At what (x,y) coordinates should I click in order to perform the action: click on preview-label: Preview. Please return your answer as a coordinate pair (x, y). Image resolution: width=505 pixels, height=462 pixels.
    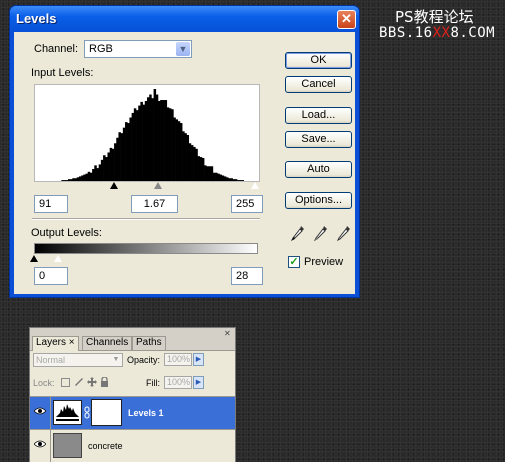
    Looking at the image, I should click on (323, 262).